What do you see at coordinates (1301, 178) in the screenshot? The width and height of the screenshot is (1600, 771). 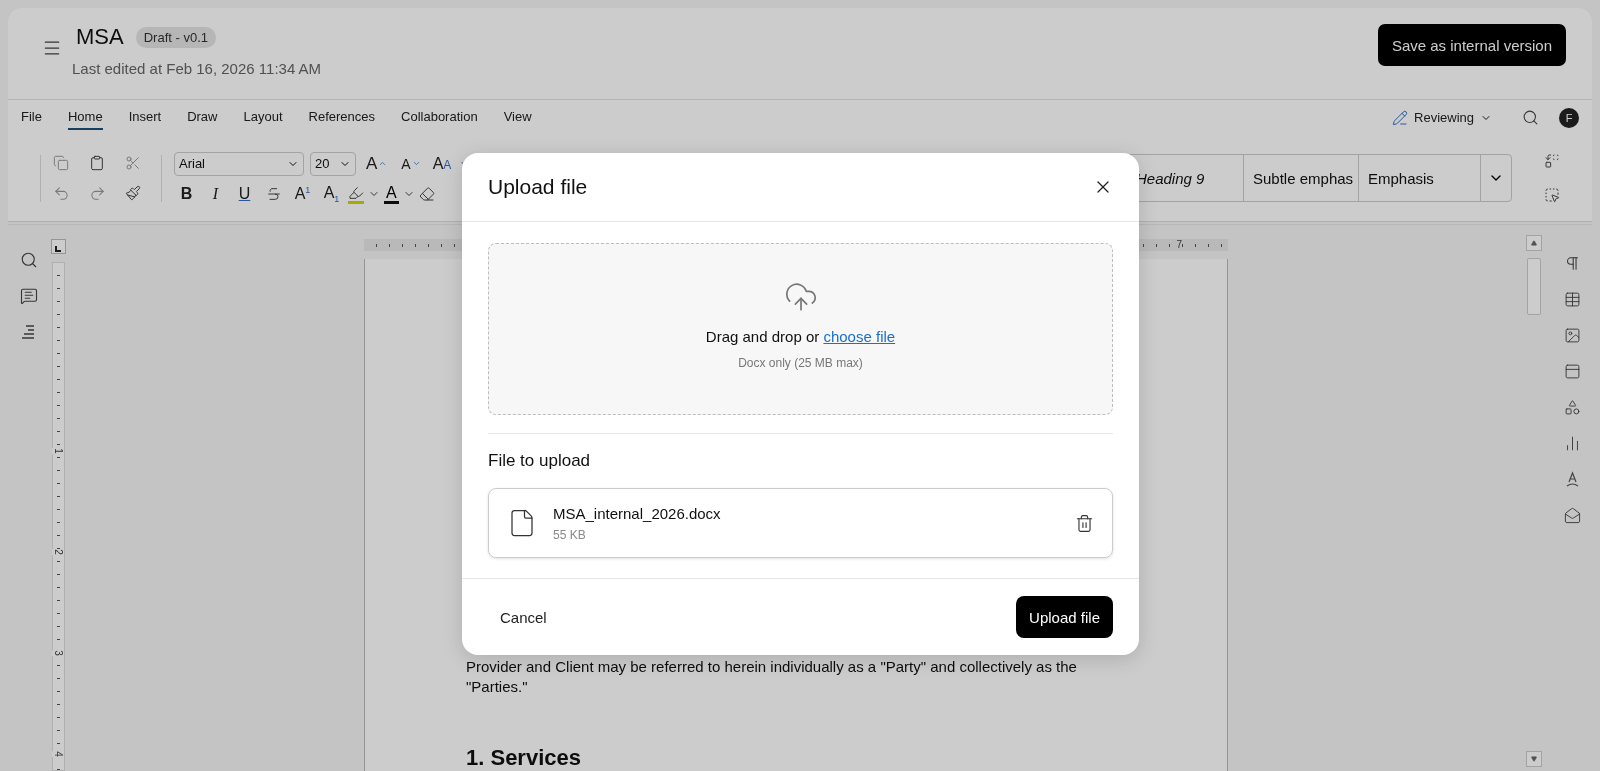 I see `style-option: Subtle emphas` at bounding box center [1301, 178].